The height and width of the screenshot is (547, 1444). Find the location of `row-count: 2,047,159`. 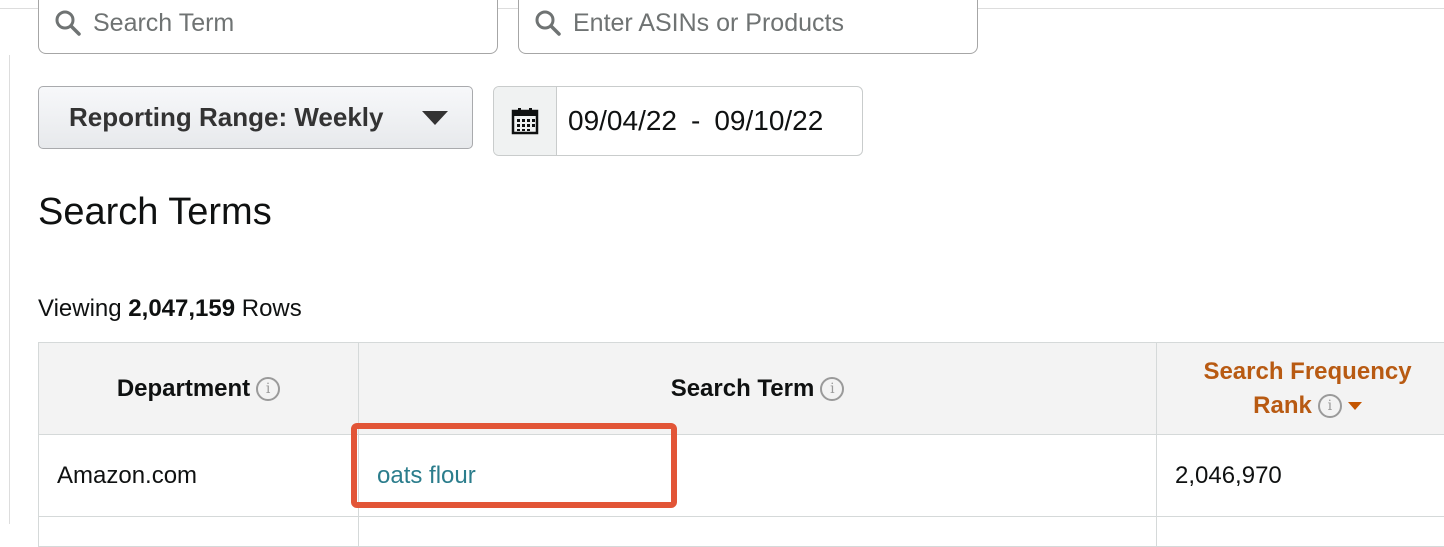

row-count: 2,047,159 is located at coordinates (181, 308).